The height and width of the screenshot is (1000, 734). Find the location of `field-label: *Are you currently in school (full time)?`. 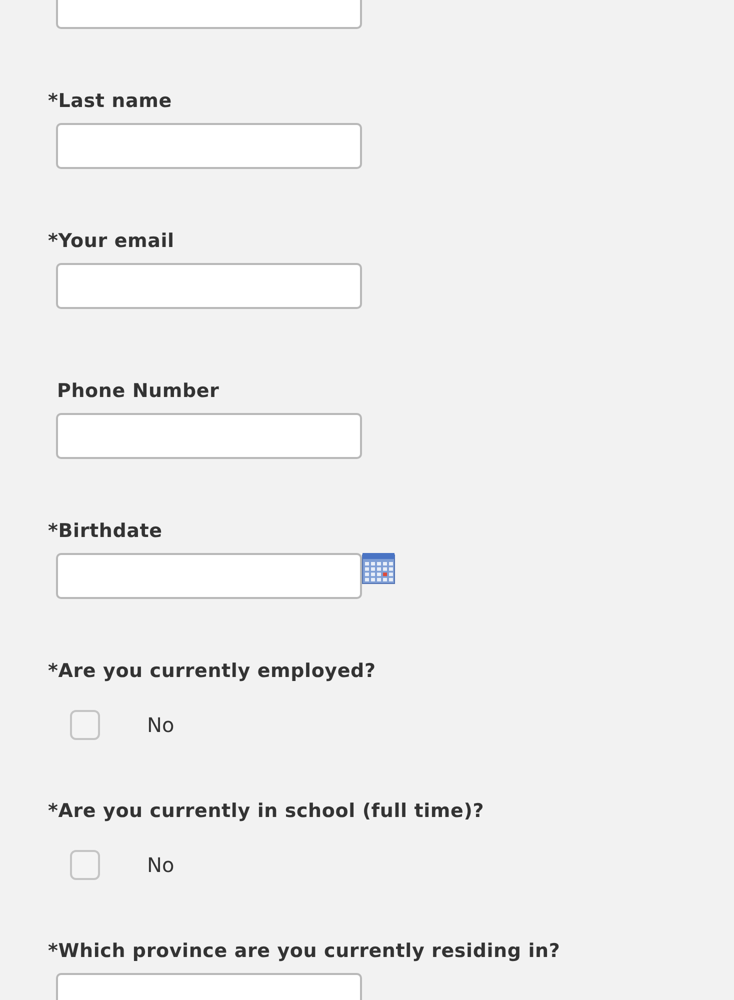

field-label: *Are you currently in school (full time)? is located at coordinates (267, 811).